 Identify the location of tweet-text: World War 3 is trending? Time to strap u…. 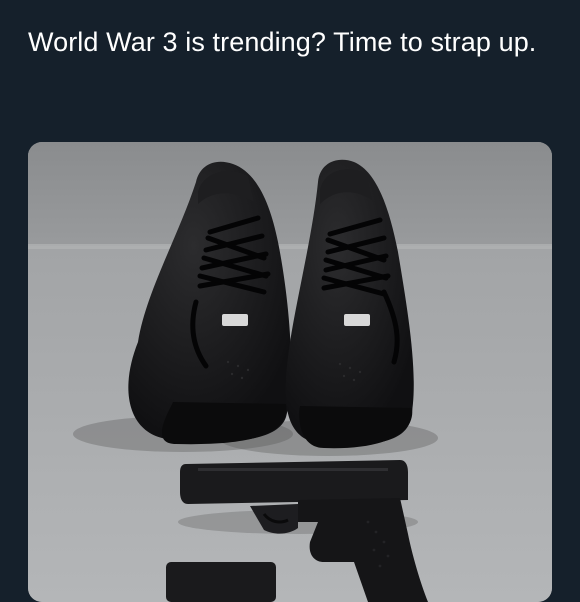
(282, 42).